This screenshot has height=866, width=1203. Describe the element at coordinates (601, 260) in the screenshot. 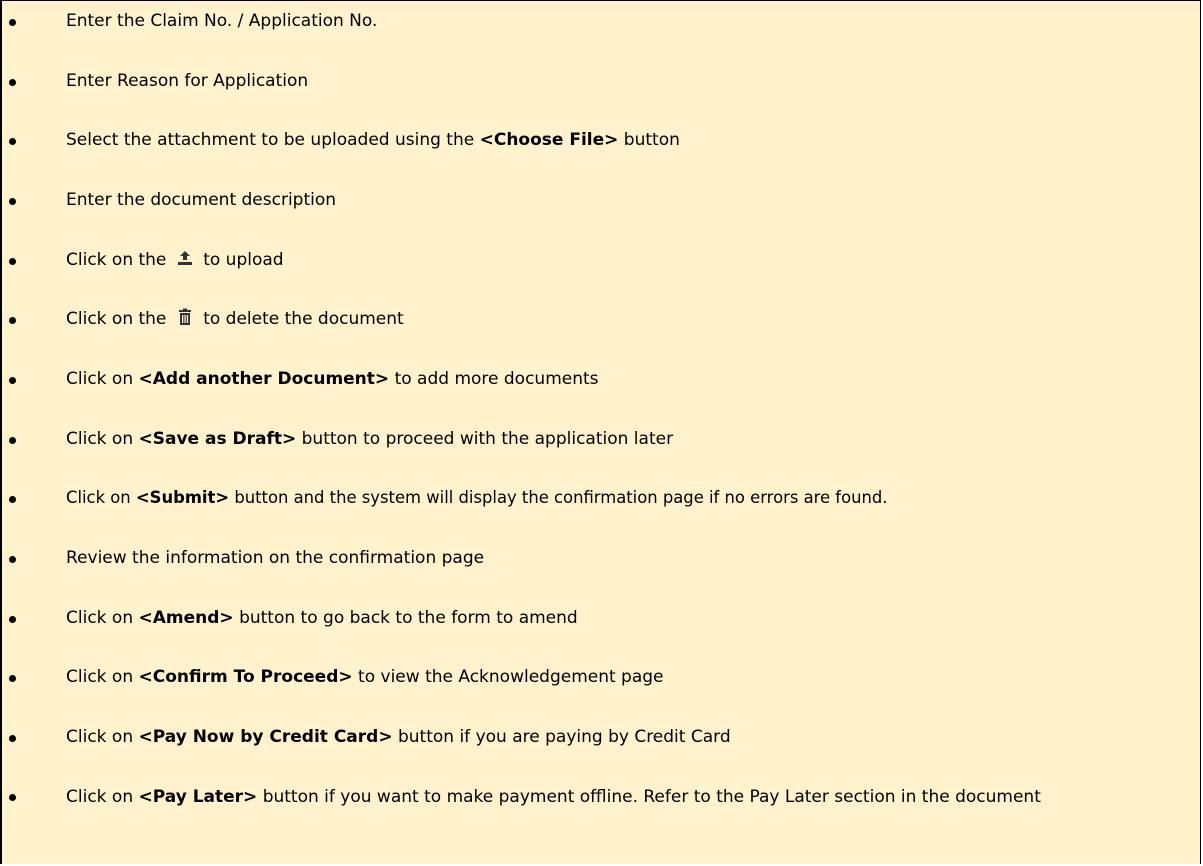

I see `list-item: Click on the to upload` at that location.